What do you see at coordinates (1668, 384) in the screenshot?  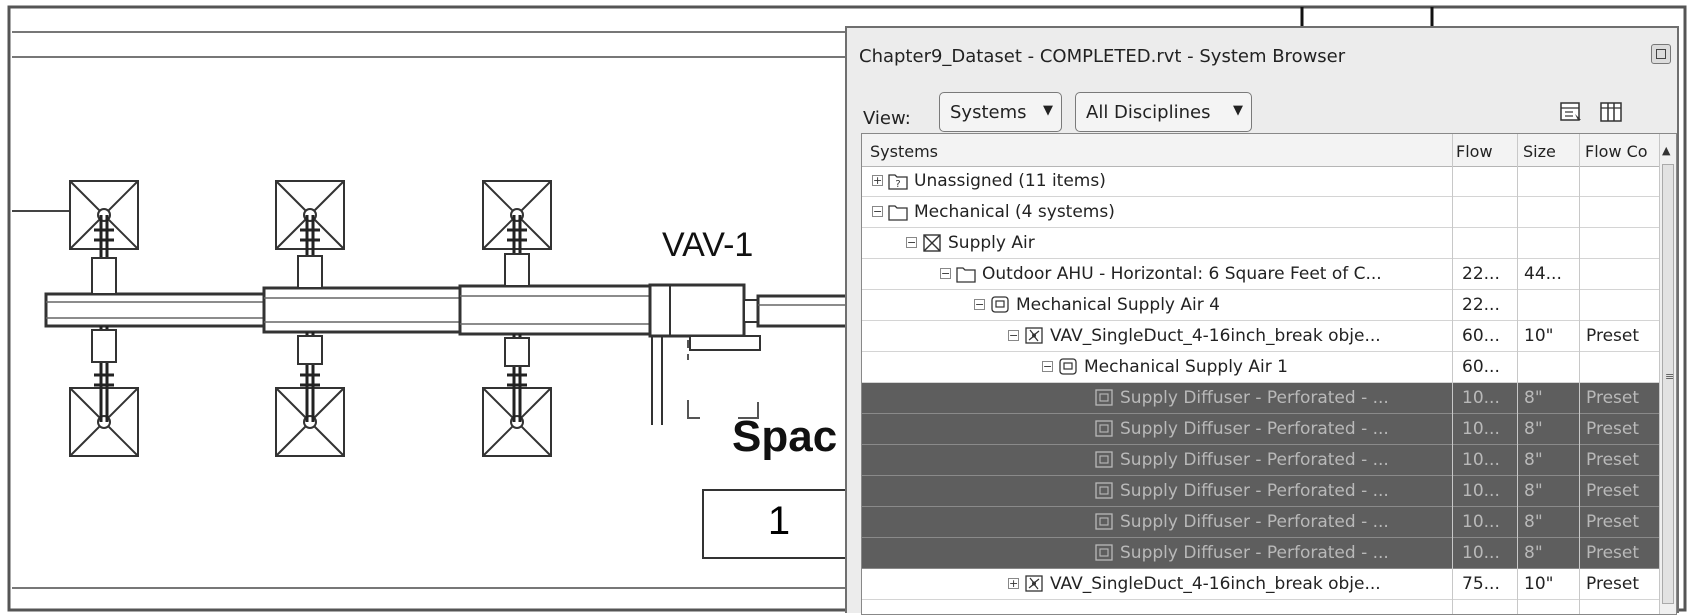 I see `scrollbar-thumb: ≡` at bounding box center [1668, 384].